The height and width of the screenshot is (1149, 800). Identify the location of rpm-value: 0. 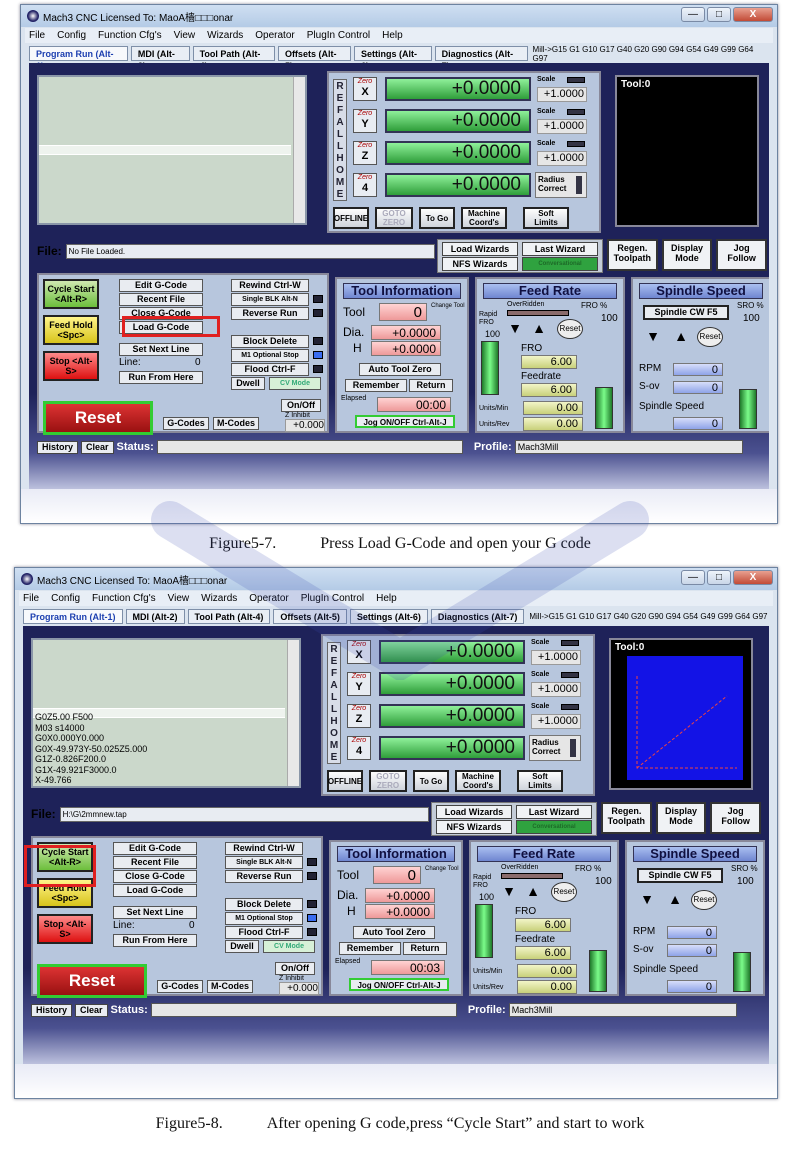
(692, 932).